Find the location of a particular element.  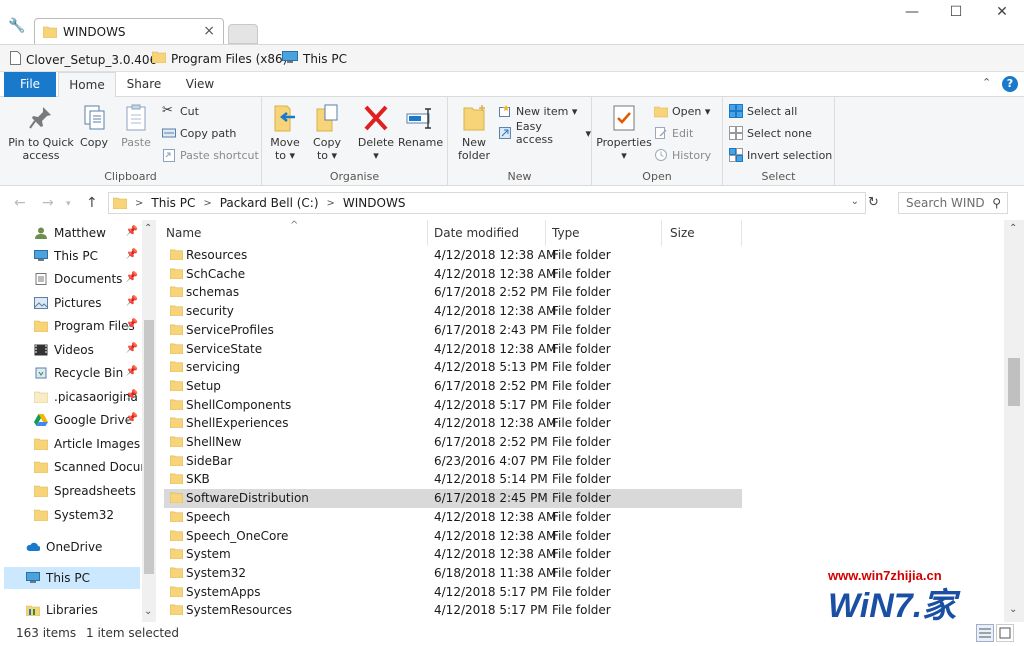

search-input: Search WIND ⚲ is located at coordinates (953, 203).